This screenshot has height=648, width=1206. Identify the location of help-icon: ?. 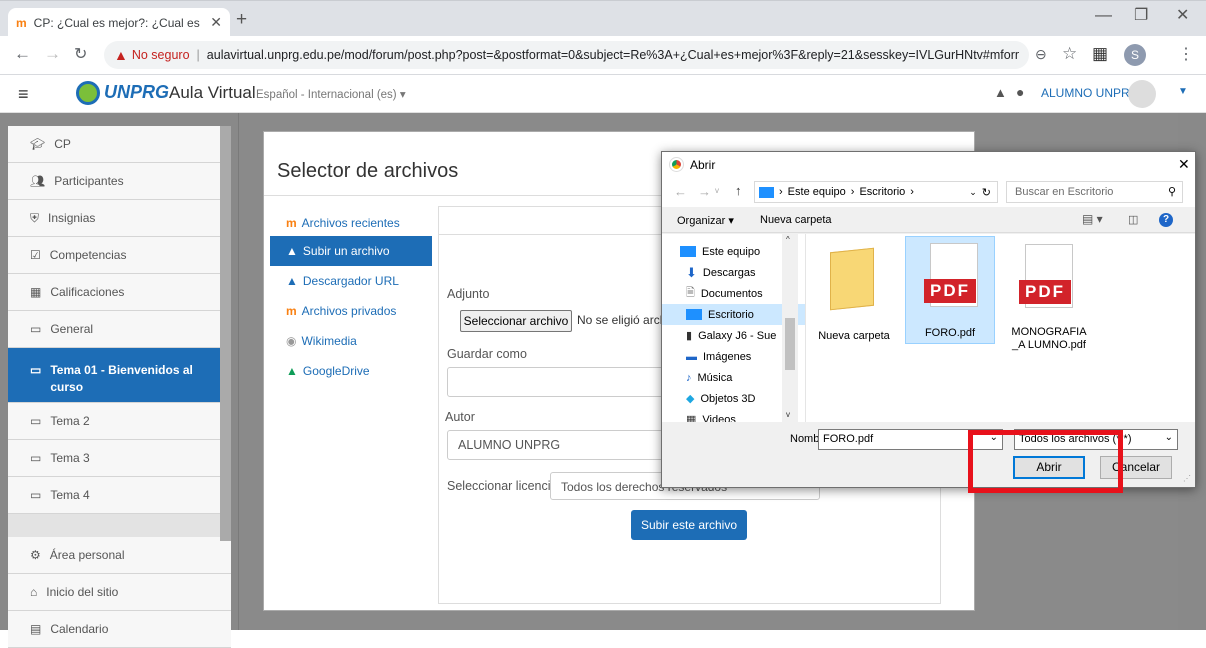
(1166, 220).